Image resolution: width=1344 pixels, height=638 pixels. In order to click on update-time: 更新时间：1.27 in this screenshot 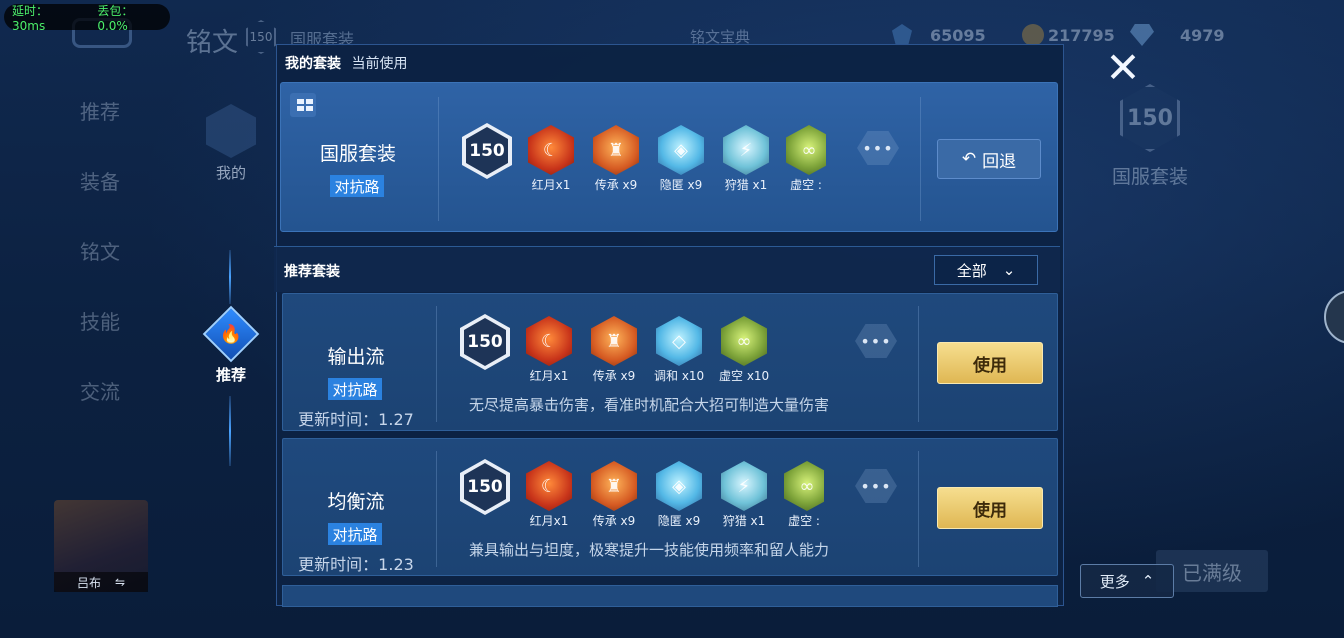, I will do `click(356, 419)`.